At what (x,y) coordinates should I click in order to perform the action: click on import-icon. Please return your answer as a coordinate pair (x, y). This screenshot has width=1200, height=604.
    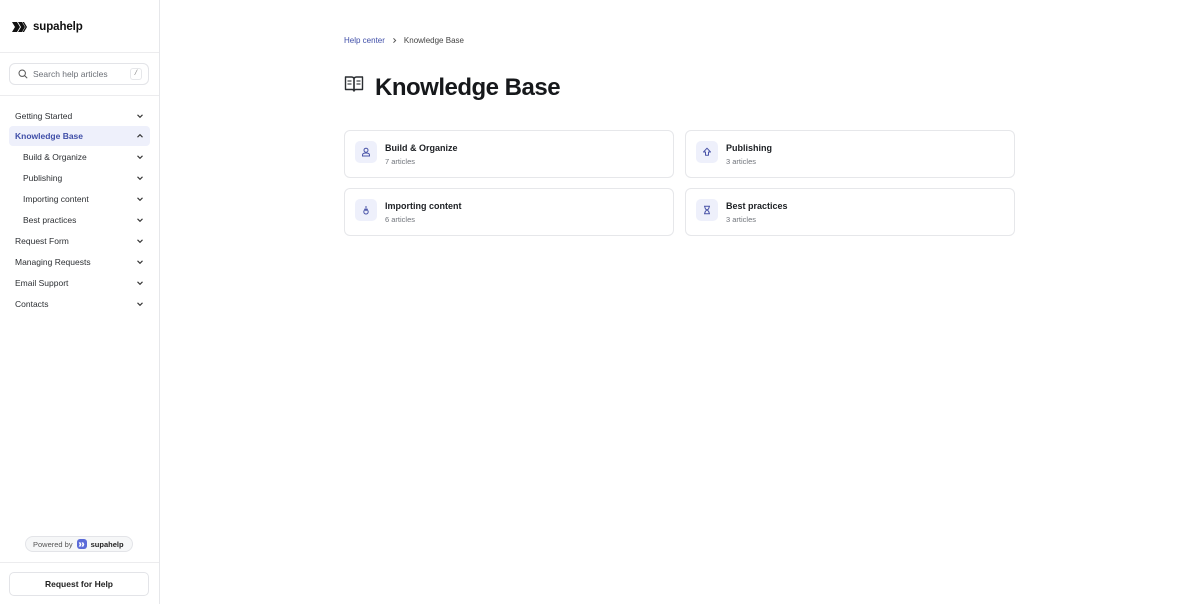
    Looking at the image, I should click on (366, 210).